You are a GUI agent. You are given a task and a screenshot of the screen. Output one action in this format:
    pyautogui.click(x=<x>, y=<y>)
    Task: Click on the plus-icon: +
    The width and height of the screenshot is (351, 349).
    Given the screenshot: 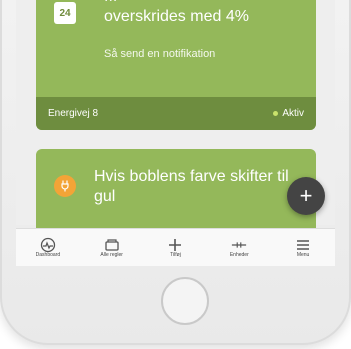 What is the action you would take?
    pyautogui.click(x=306, y=195)
    